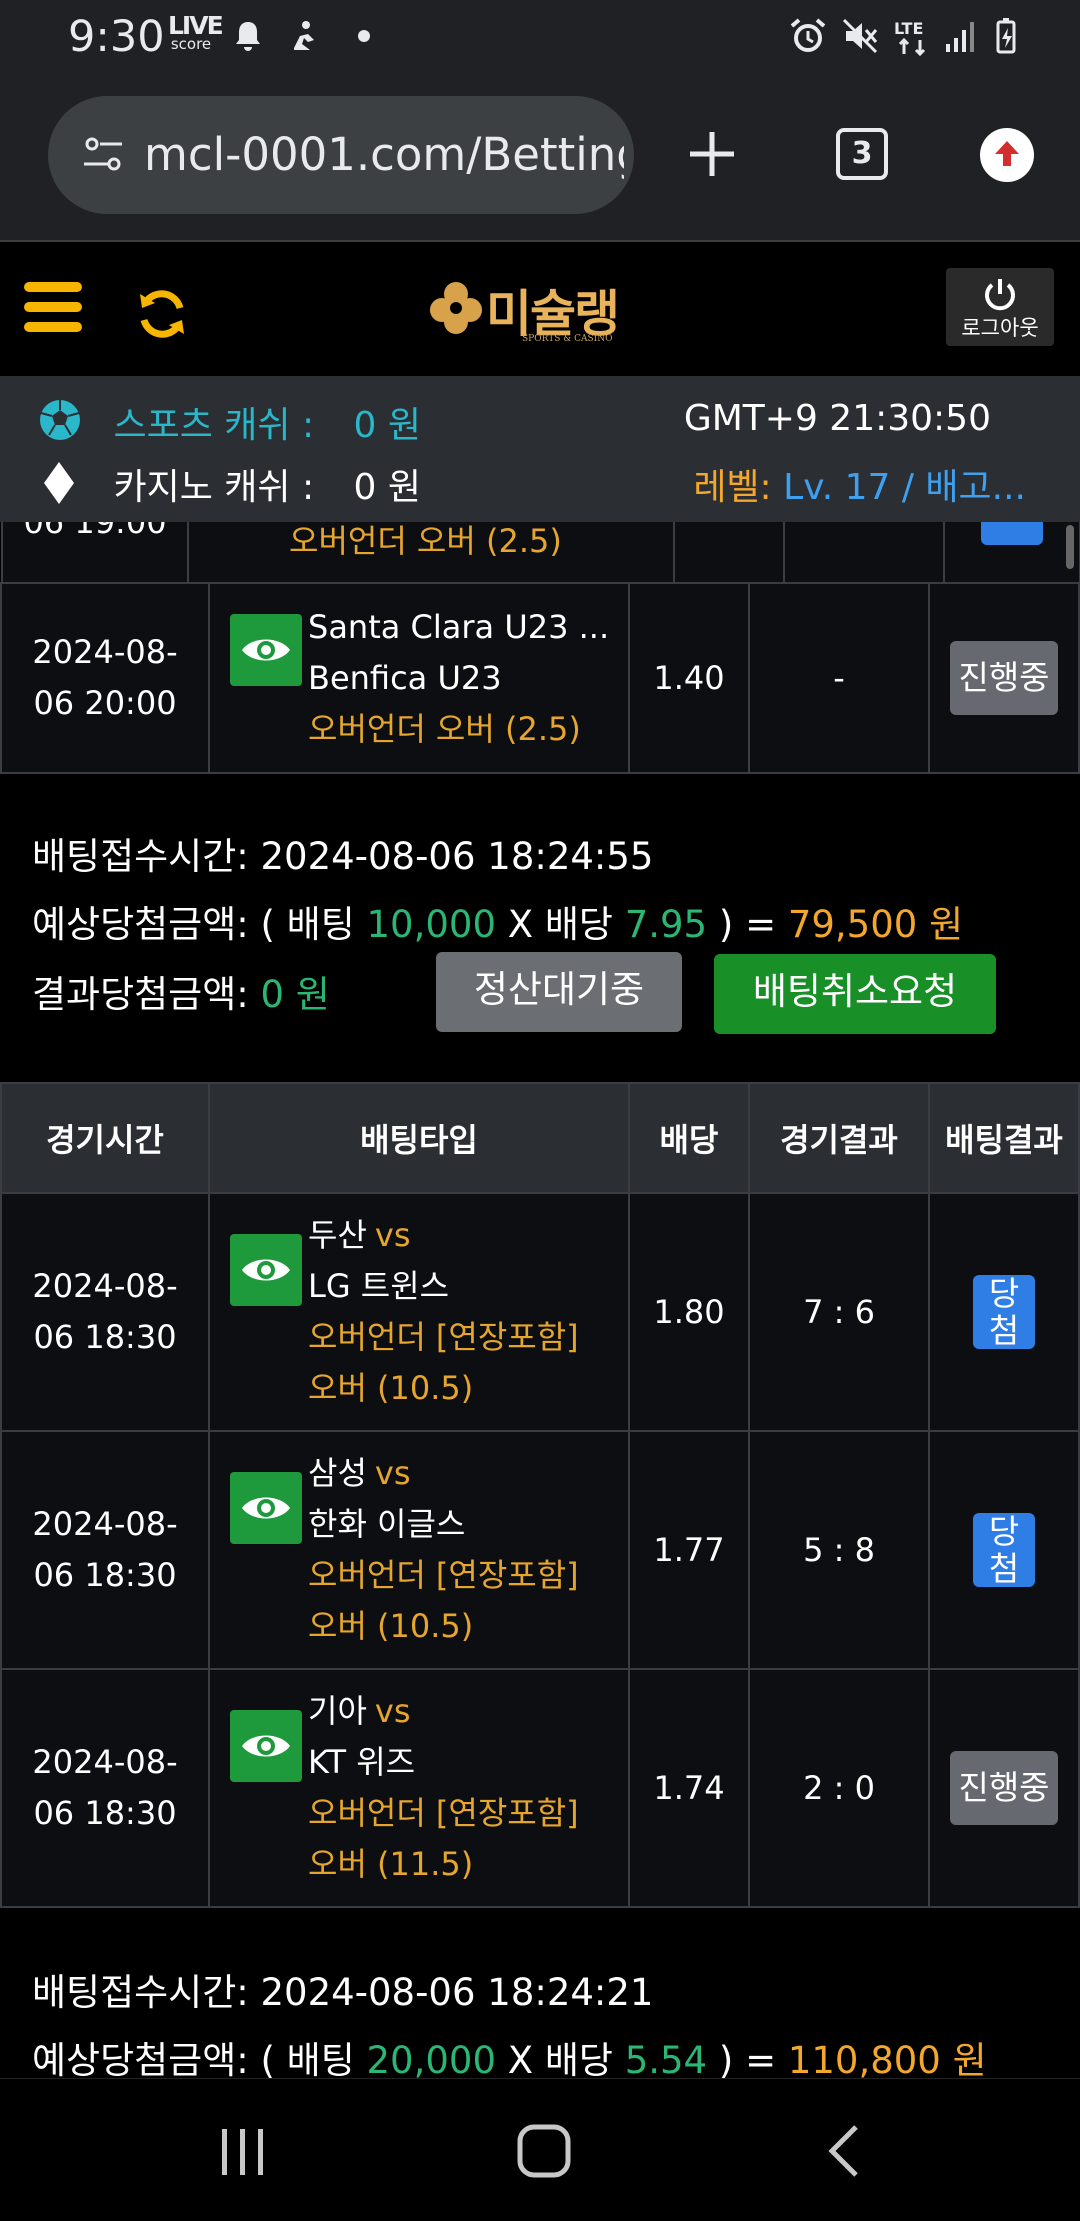 This screenshot has width=1080, height=2221. I want to click on tab-switcher-button: 3, so click(862, 154).